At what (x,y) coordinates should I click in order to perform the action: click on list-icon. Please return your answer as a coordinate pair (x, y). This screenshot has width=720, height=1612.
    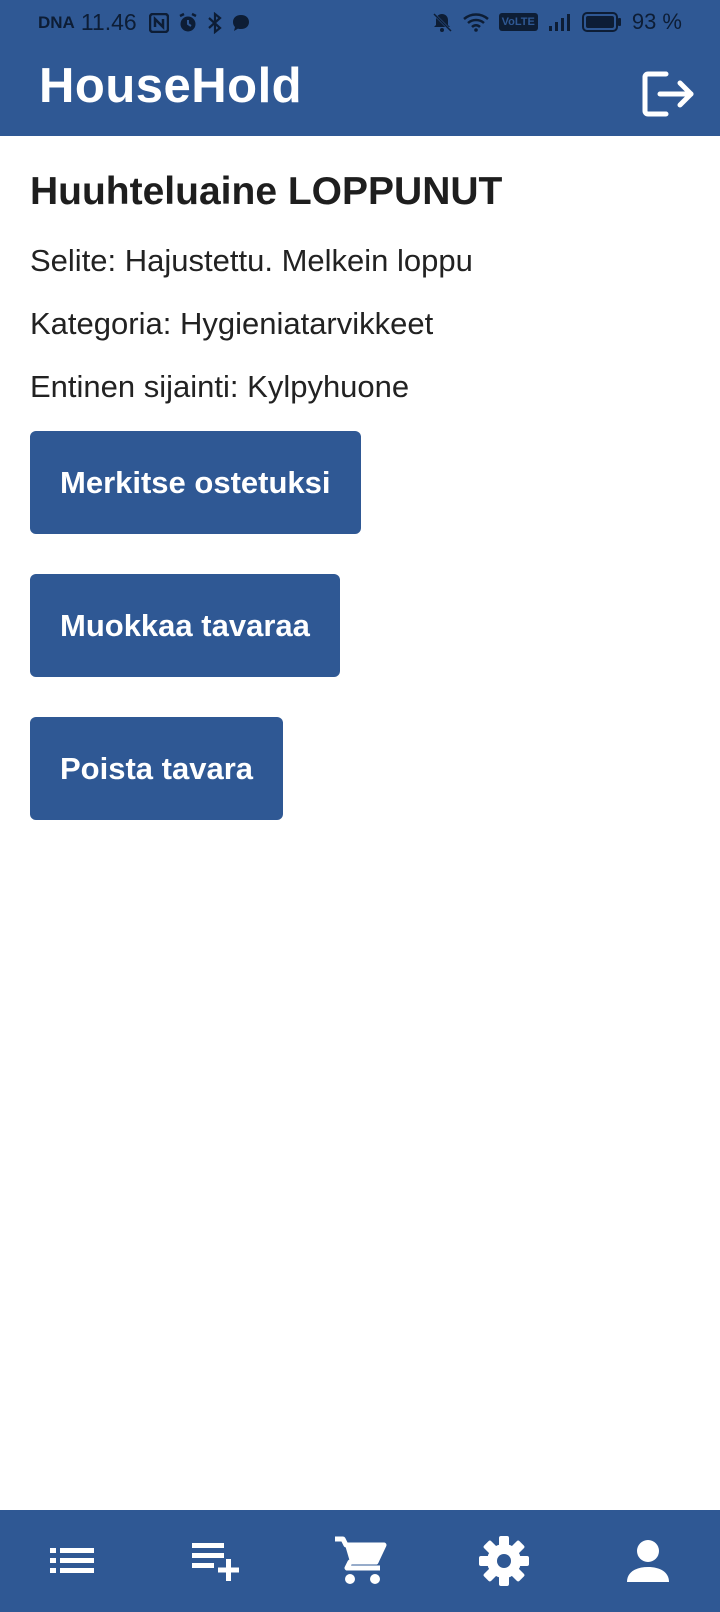
    Looking at the image, I should click on (72, 1560).